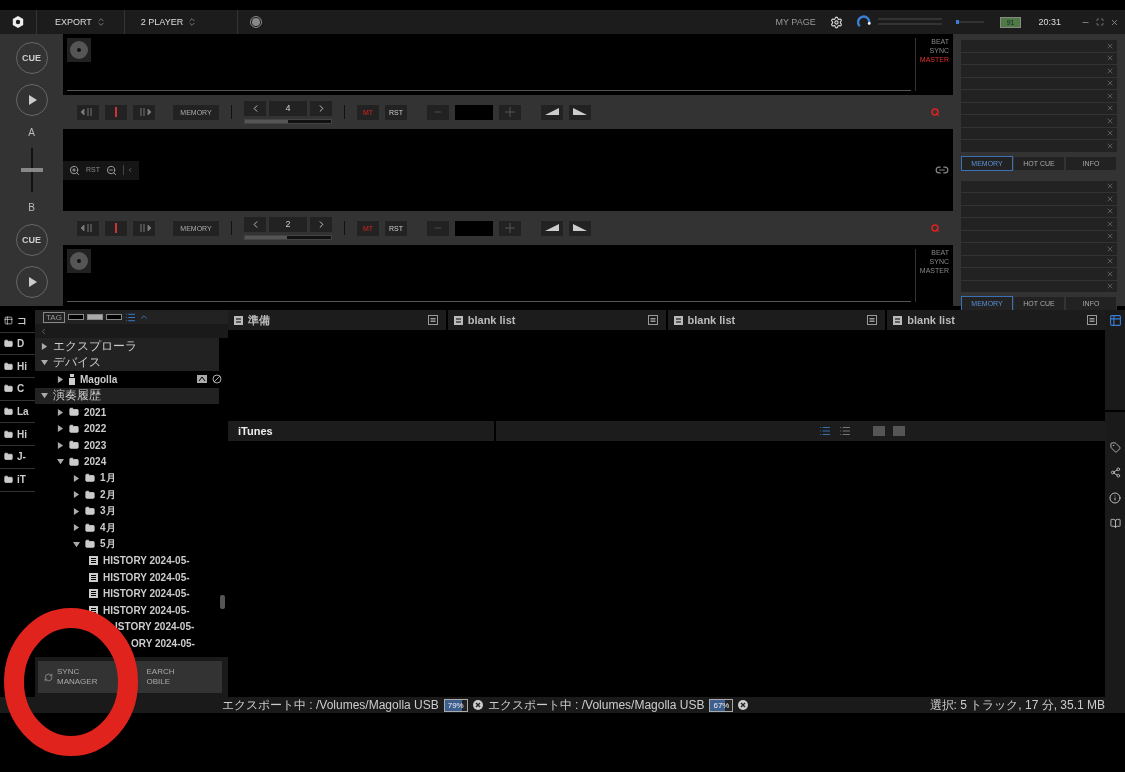 The height and width of the screenshot is (772, 1125). I want to click on tree-item: 2021, so click(95, 412).